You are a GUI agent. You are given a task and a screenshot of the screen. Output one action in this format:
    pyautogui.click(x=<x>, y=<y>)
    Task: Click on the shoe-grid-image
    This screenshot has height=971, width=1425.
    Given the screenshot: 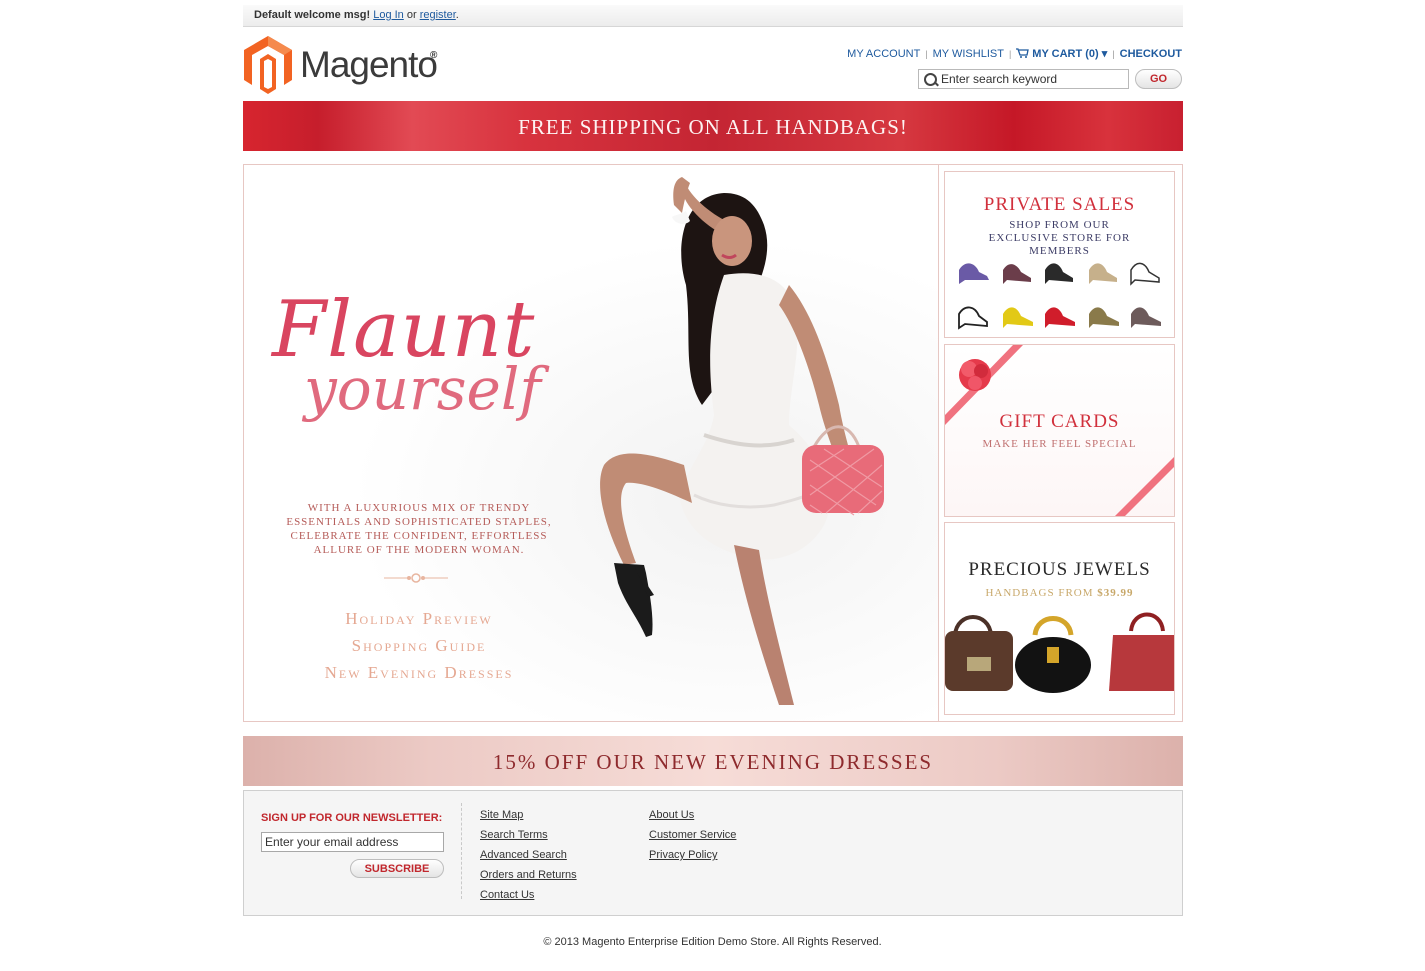 What is the action you would take?
    pyautogui.click(x=1059, y=296)
    